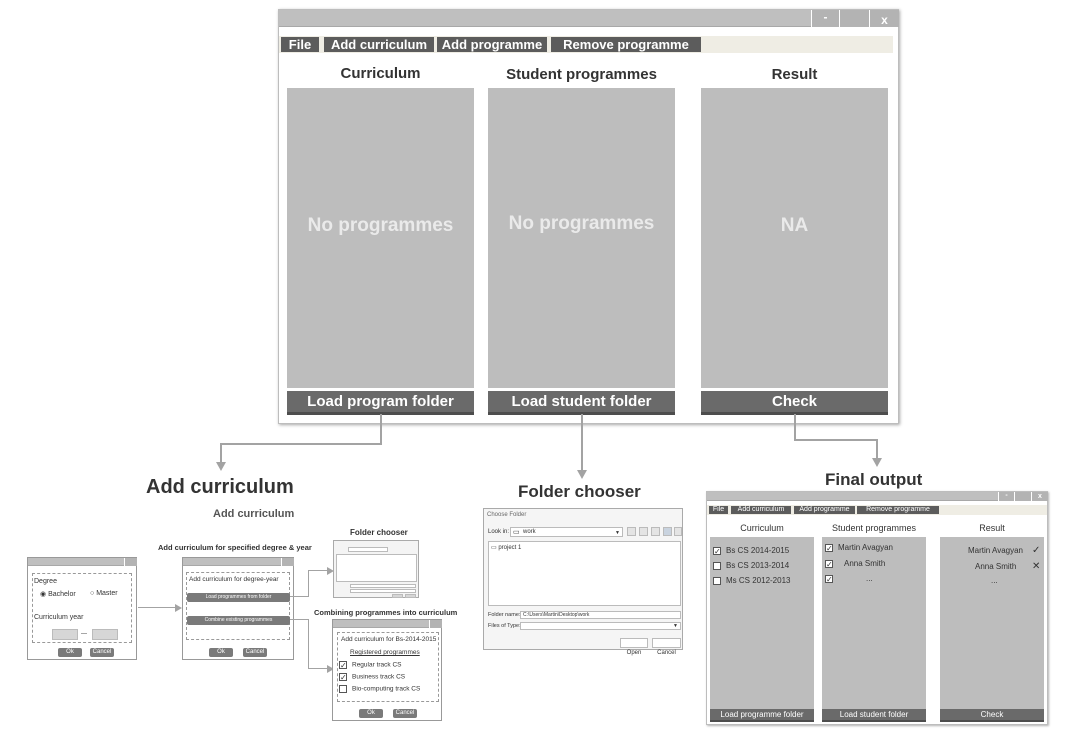 The height and width of the screenshot is (734, 1076). Describe the element at coordinates (104, 593) in the screenshot. I see `radio-master: ○ Master` at that location.